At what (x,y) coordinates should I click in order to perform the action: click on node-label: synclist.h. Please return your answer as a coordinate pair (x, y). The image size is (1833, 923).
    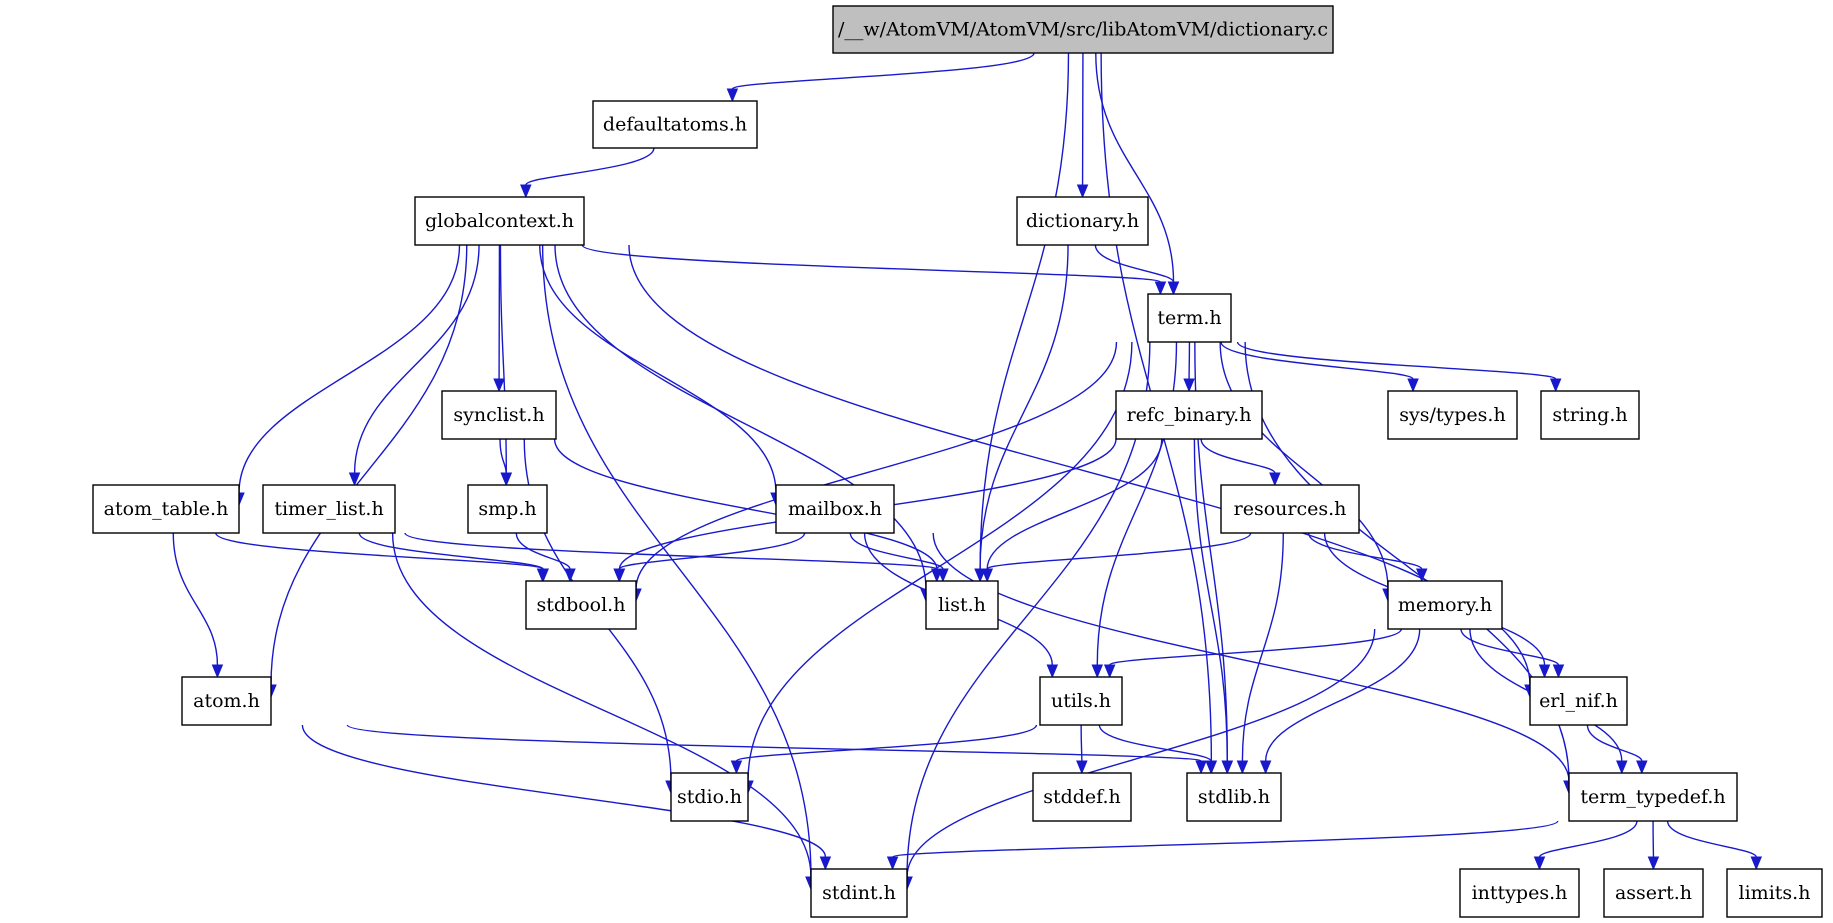
    Looking at the image, I should click on (498, 415).